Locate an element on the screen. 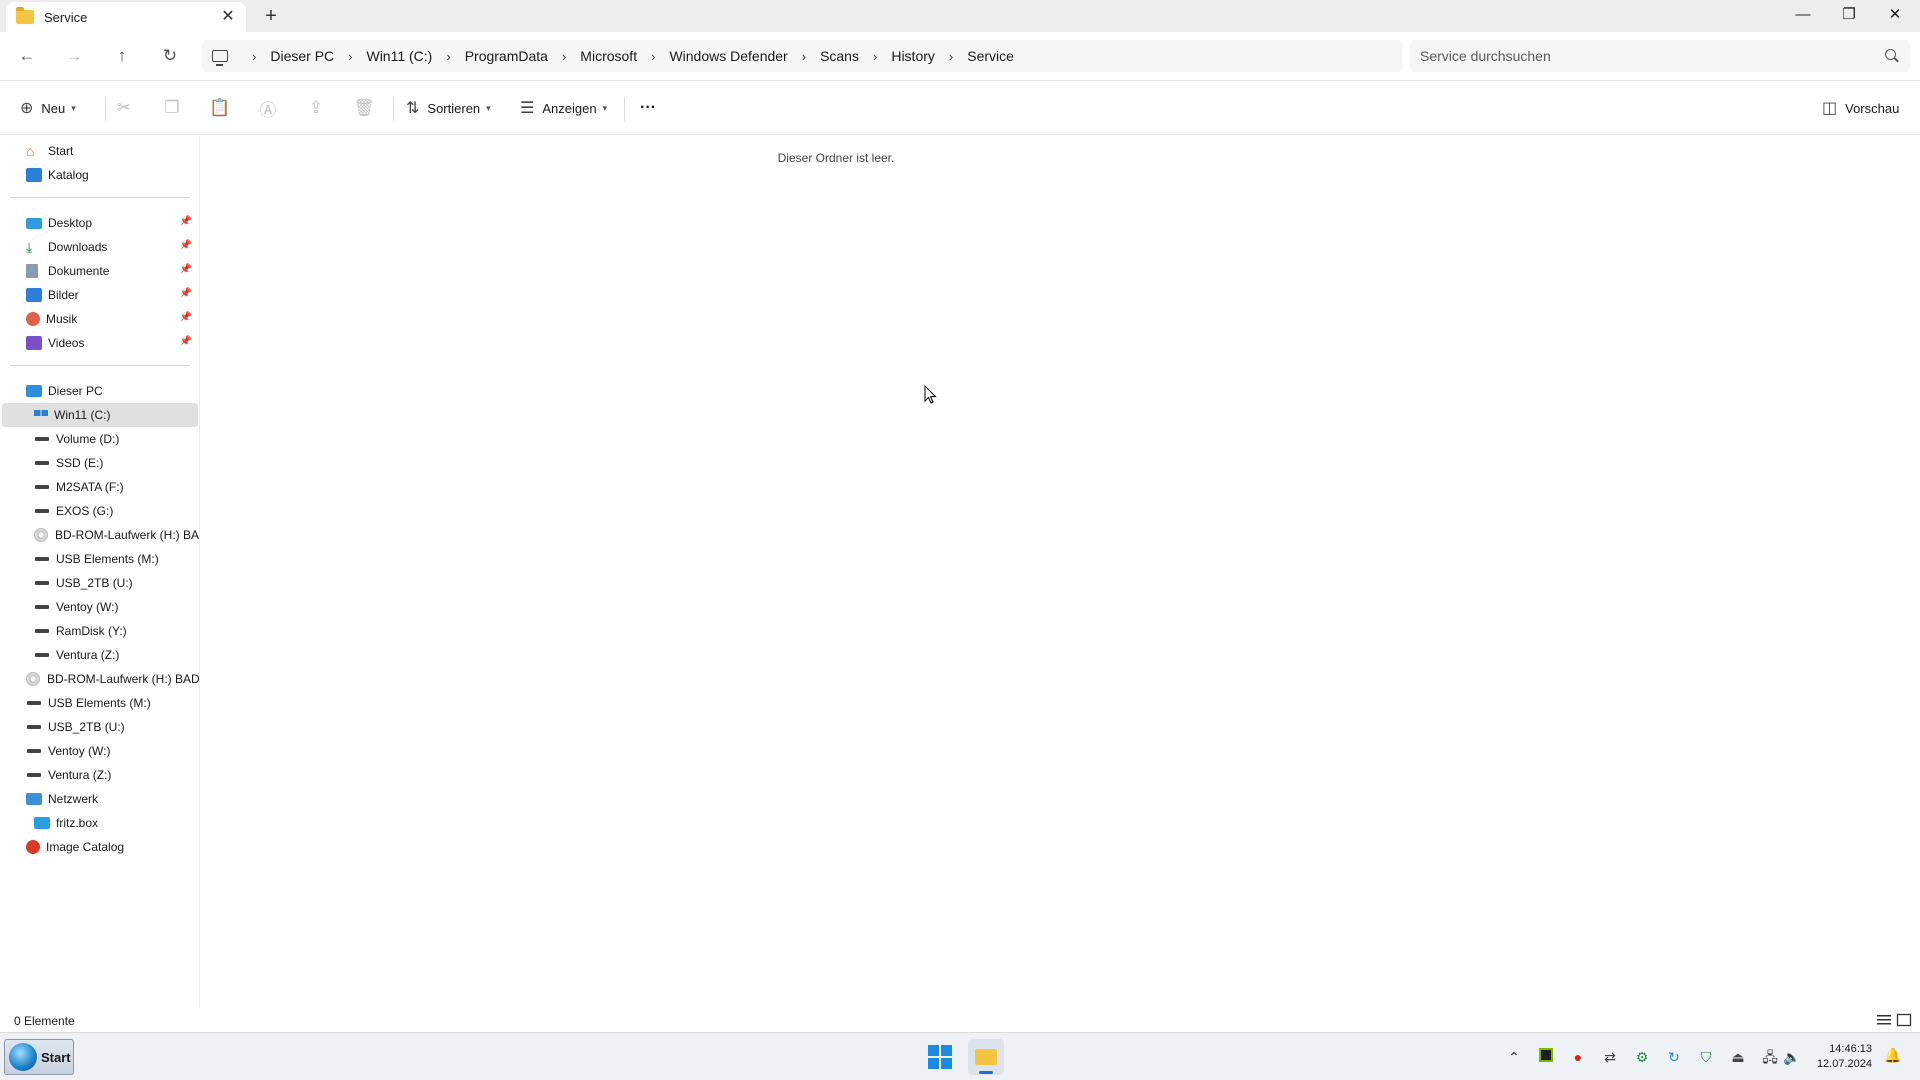 The height and width of the screenshot is (1080, 1920). sidebar-item-drive-e: SSD (E:) is located at coordinates (100, 463).